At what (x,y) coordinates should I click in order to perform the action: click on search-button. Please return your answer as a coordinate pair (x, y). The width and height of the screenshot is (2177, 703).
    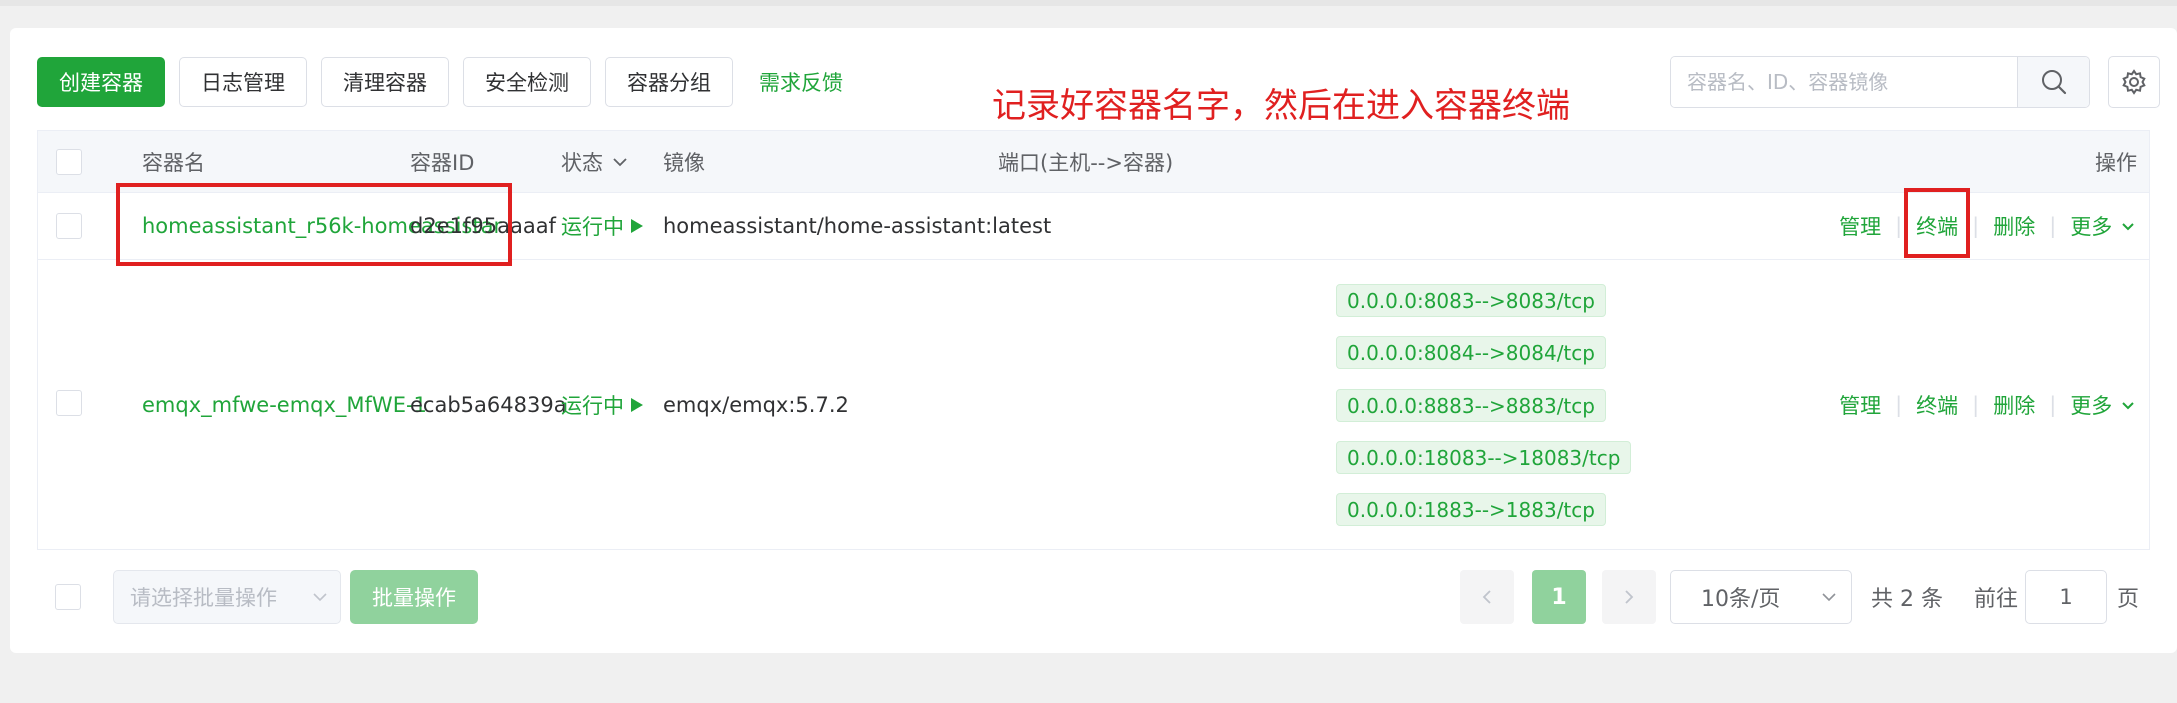
    Looking at the image, I should click on (2053, 82).